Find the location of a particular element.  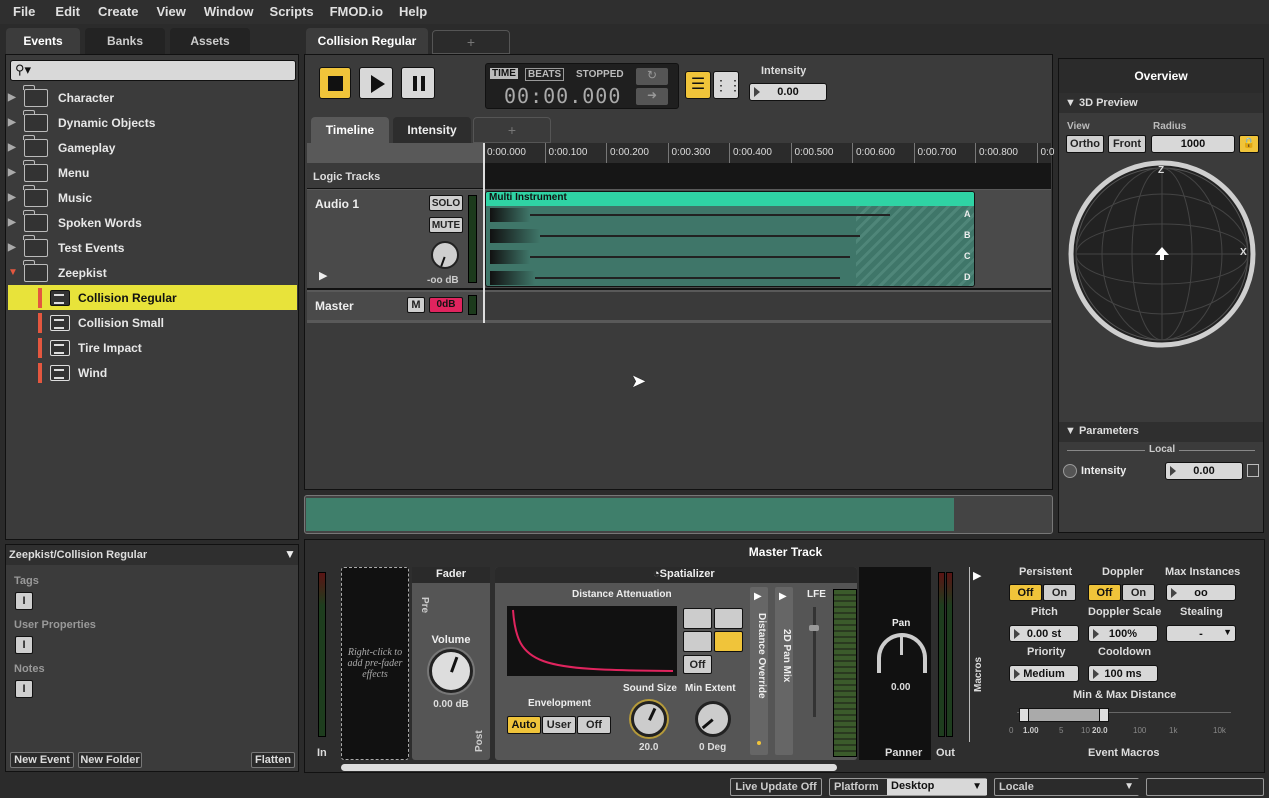

tree-folder: ▶ Character is located at coordinates (152, 97).